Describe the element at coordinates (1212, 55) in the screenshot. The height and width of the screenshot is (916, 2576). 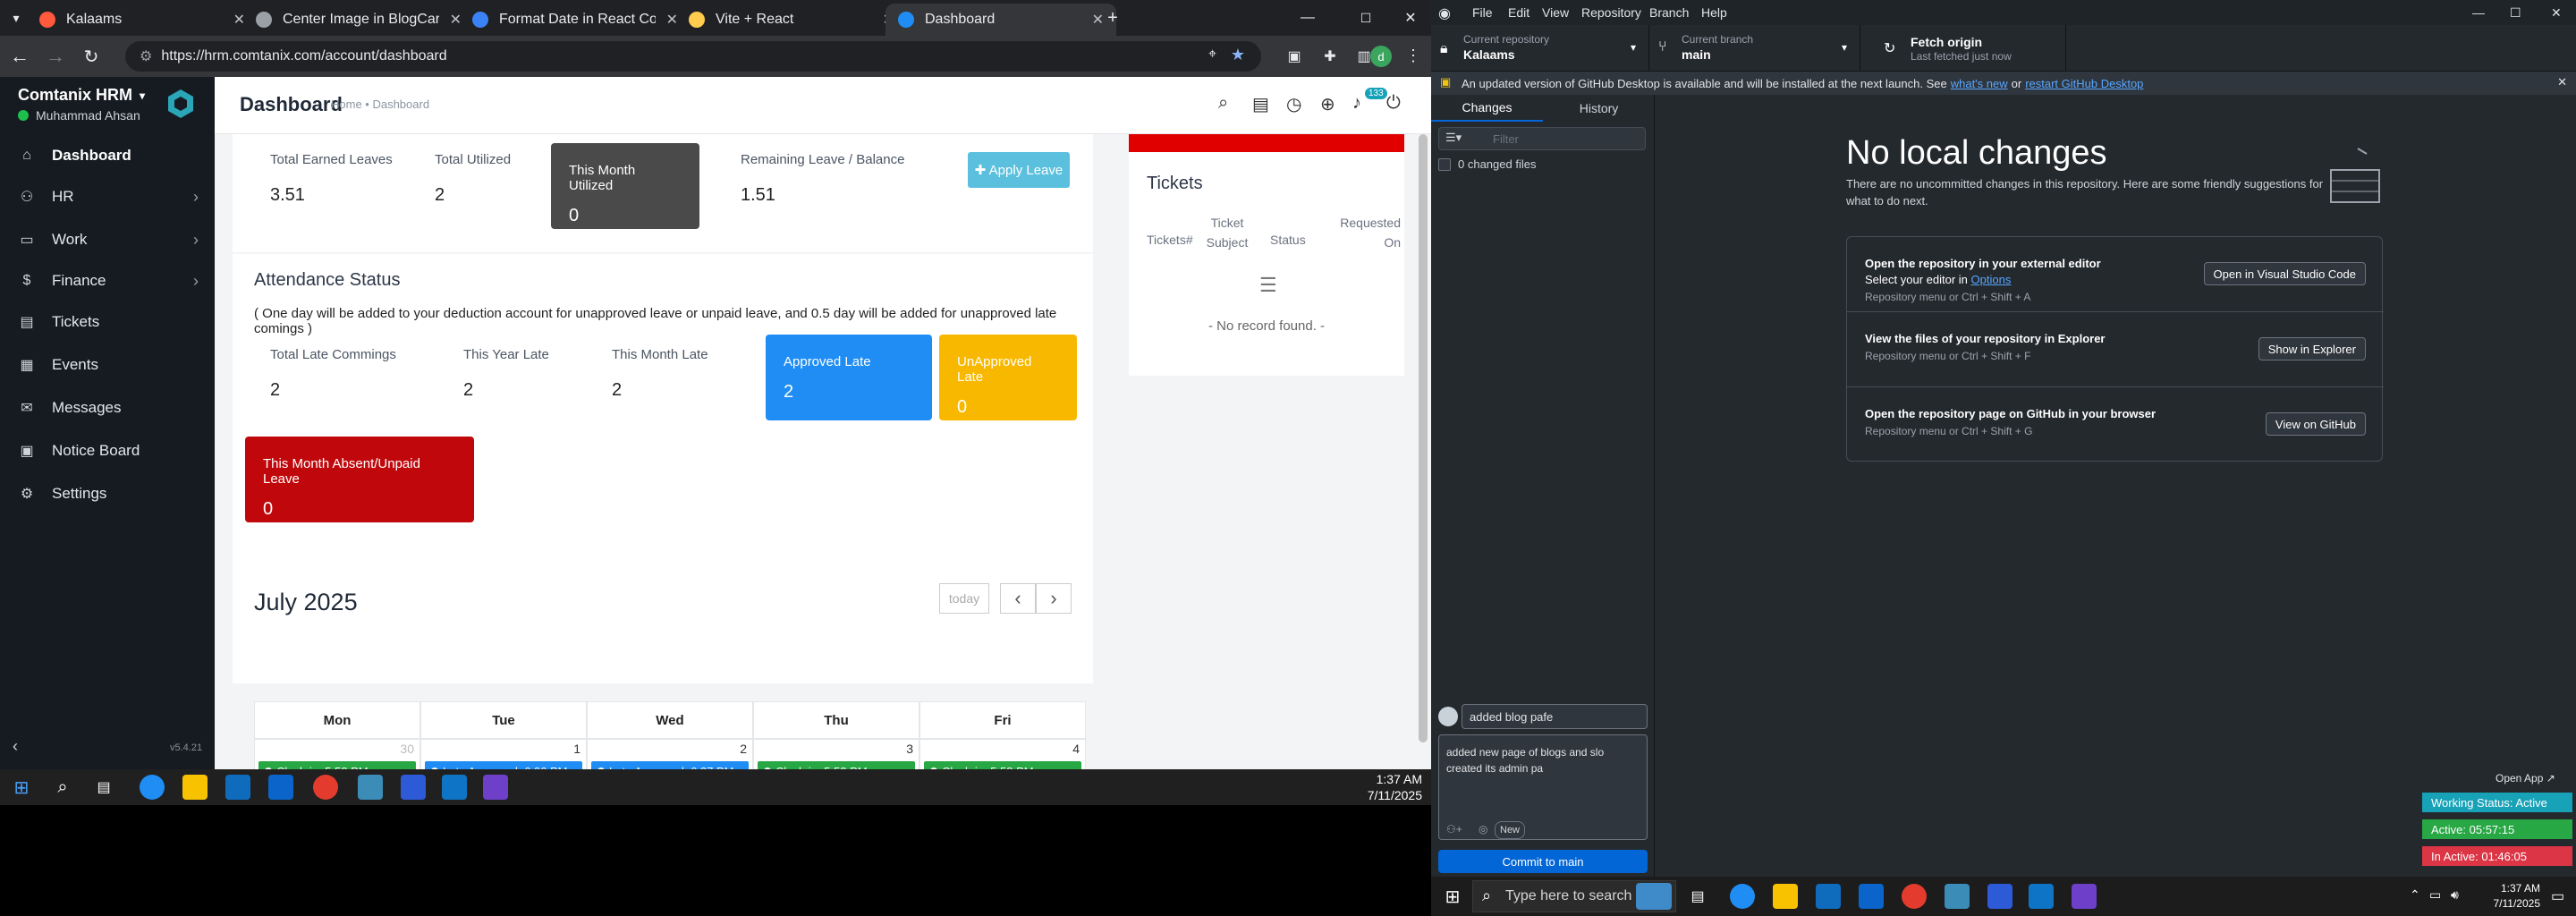
I see `location-icon: ⌖` at that location.